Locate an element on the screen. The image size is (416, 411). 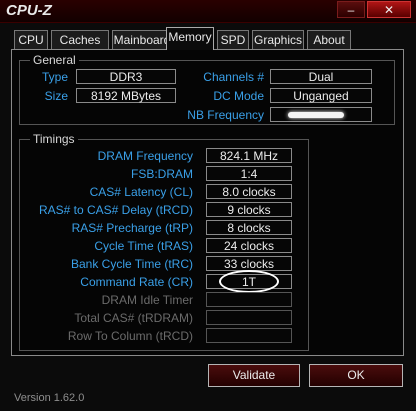
ras-to-cas-label: RAS# to CAS# Delay (tRCD) is located at coordinates (115, 210).